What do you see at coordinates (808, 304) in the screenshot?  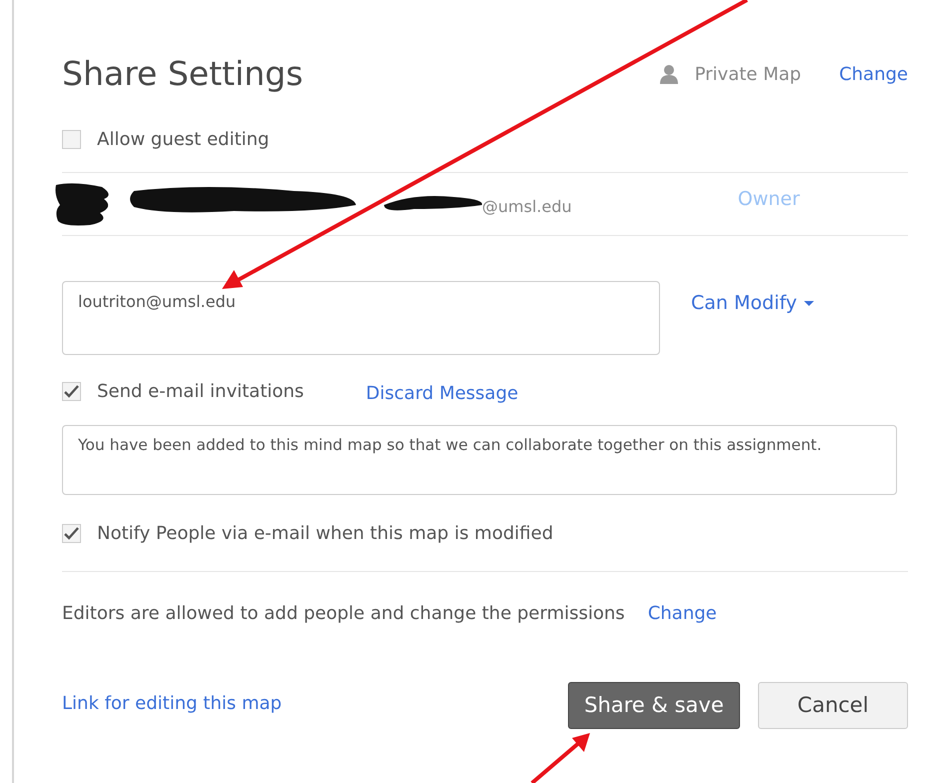 I see `caret-icon` at bounding box center [808, 304].